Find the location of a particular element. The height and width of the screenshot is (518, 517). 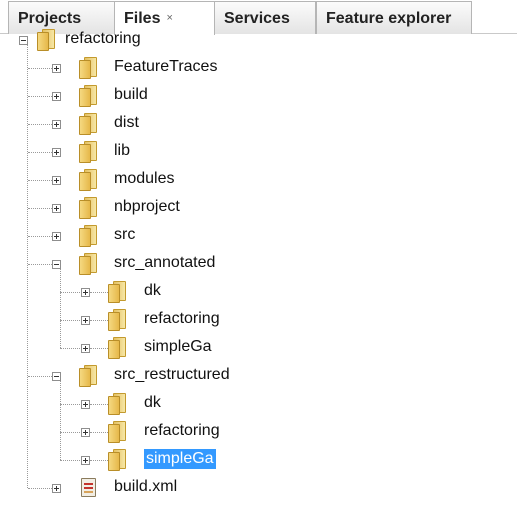

tab-label: Files is located at coordinates (142, 18).